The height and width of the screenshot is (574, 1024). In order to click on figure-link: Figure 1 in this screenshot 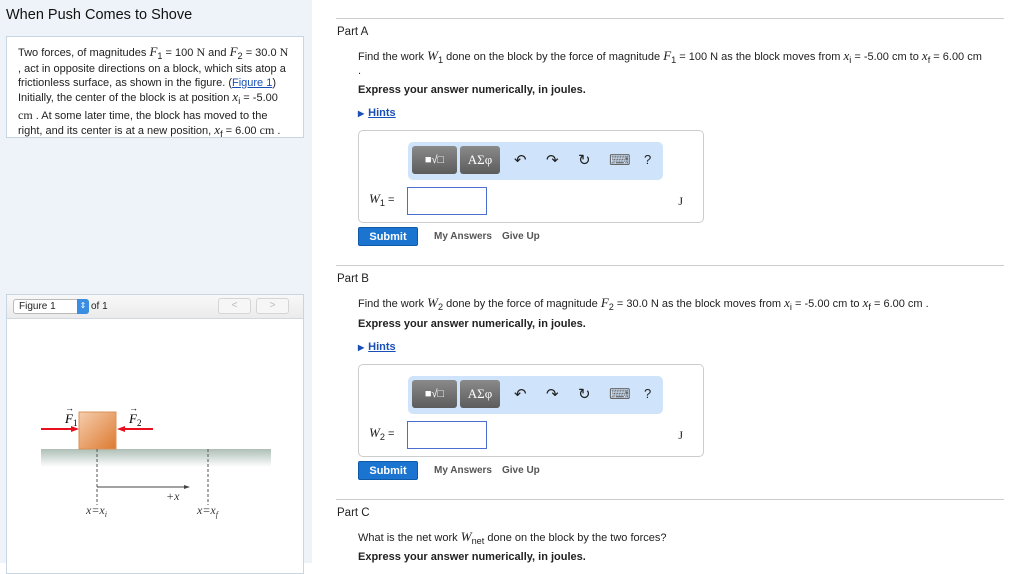, I will do `click(252, 83)`.